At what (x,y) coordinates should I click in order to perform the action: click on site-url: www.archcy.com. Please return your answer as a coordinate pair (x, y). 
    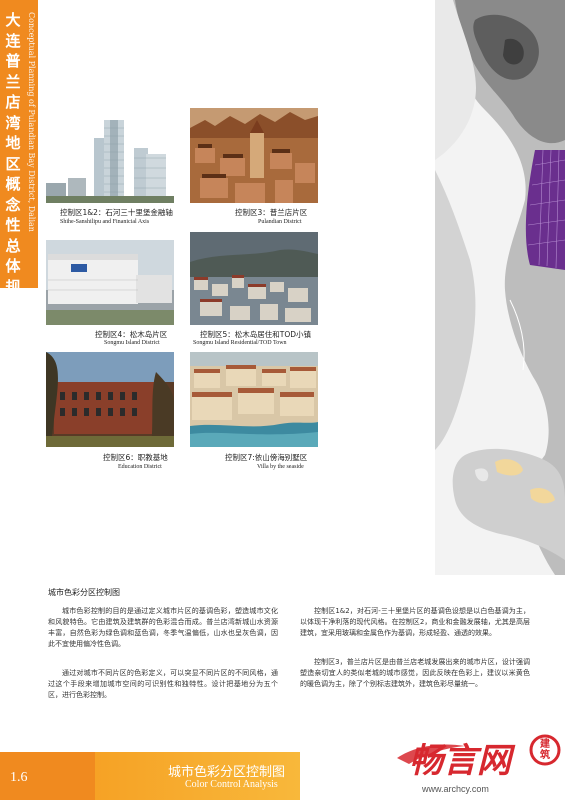
    Looking at the image, I should click on (455, 789).